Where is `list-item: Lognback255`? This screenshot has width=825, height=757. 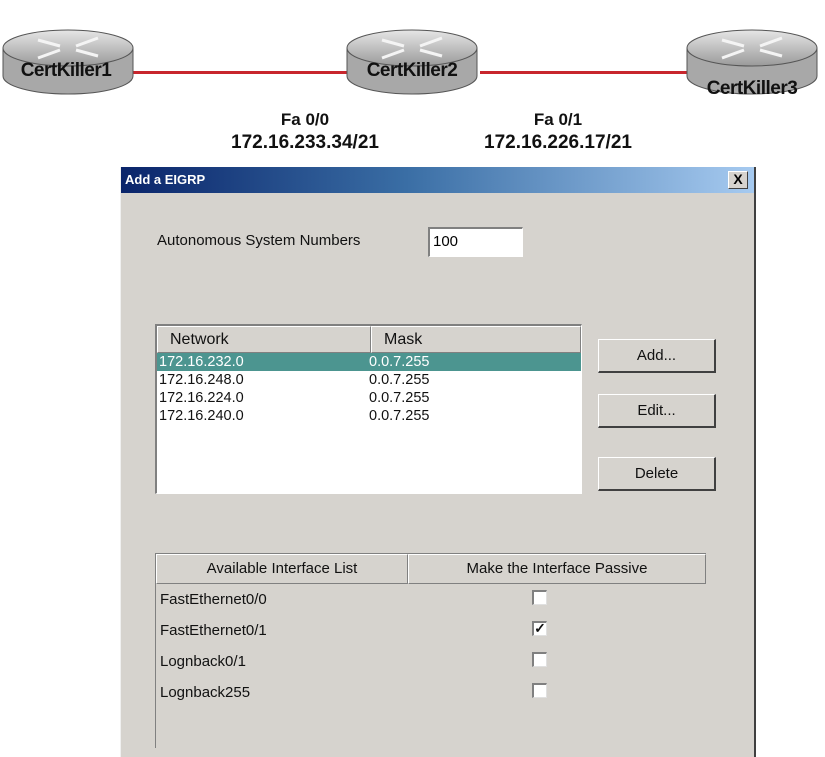
list-item: Lognback255 is located at coordinates (431, 692).